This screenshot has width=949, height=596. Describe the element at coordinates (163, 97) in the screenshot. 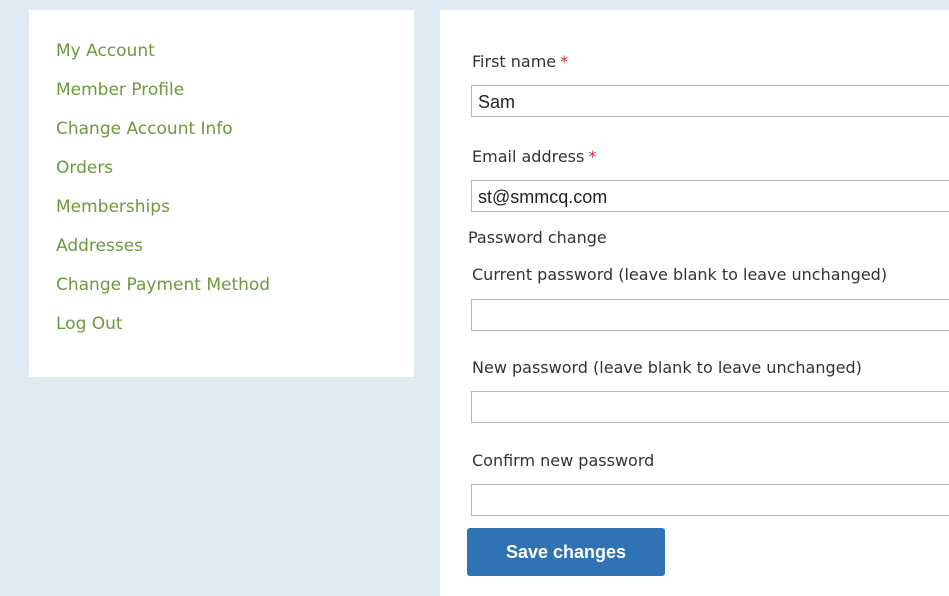

I see `nav-link-member-profile: Member Profile` at that location.